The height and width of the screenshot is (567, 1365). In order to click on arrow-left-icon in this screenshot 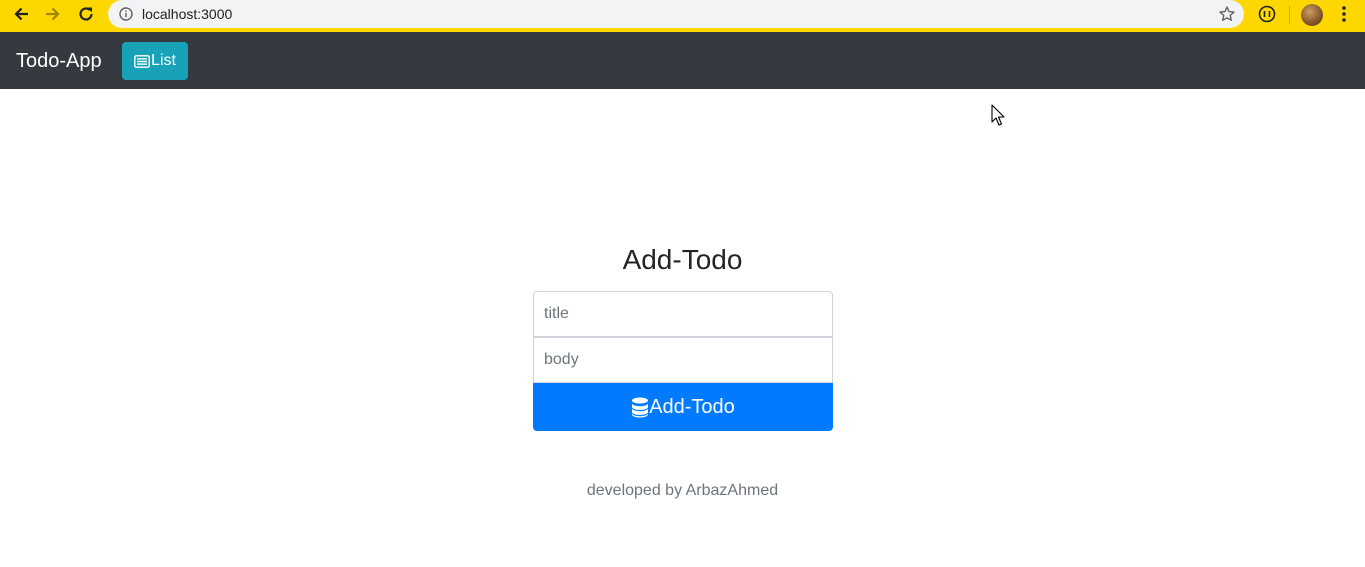, I will do `click(21, 14)`.